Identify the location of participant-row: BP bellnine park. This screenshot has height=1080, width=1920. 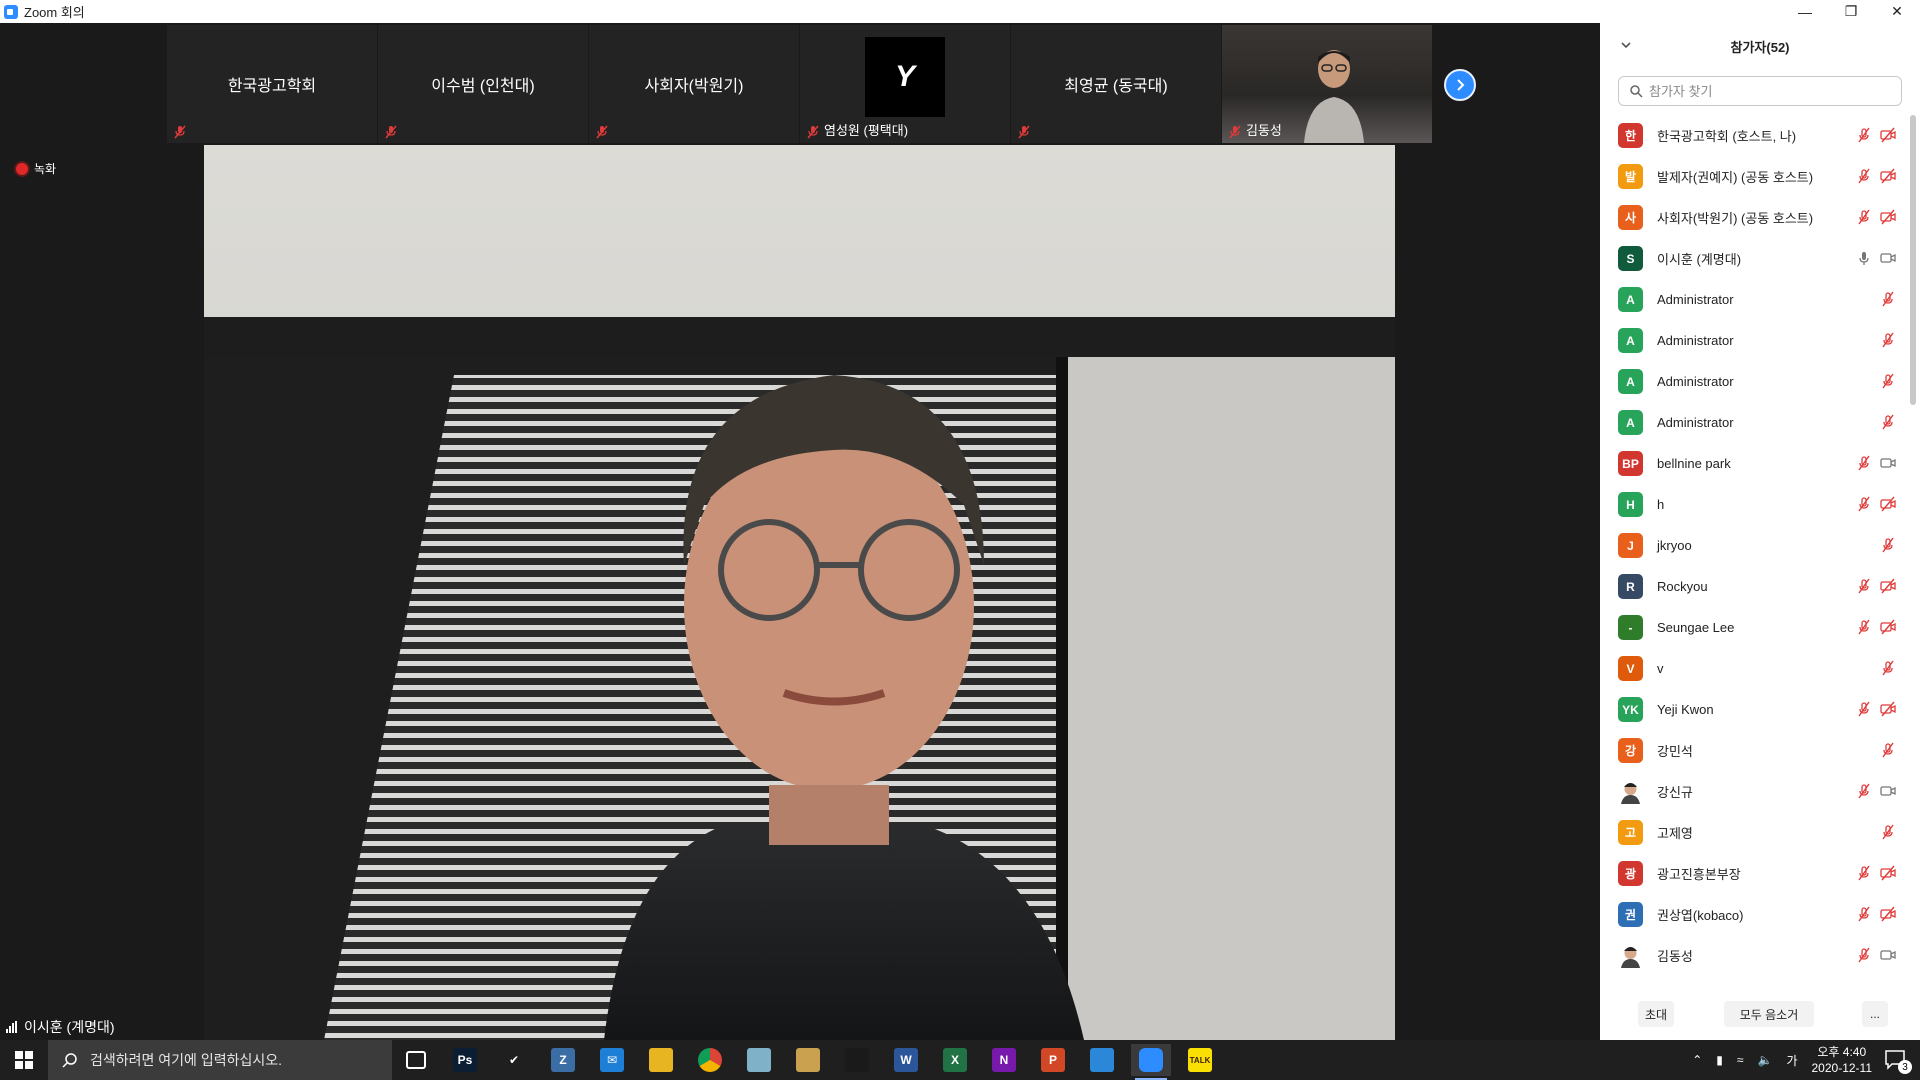
(1753, 463).